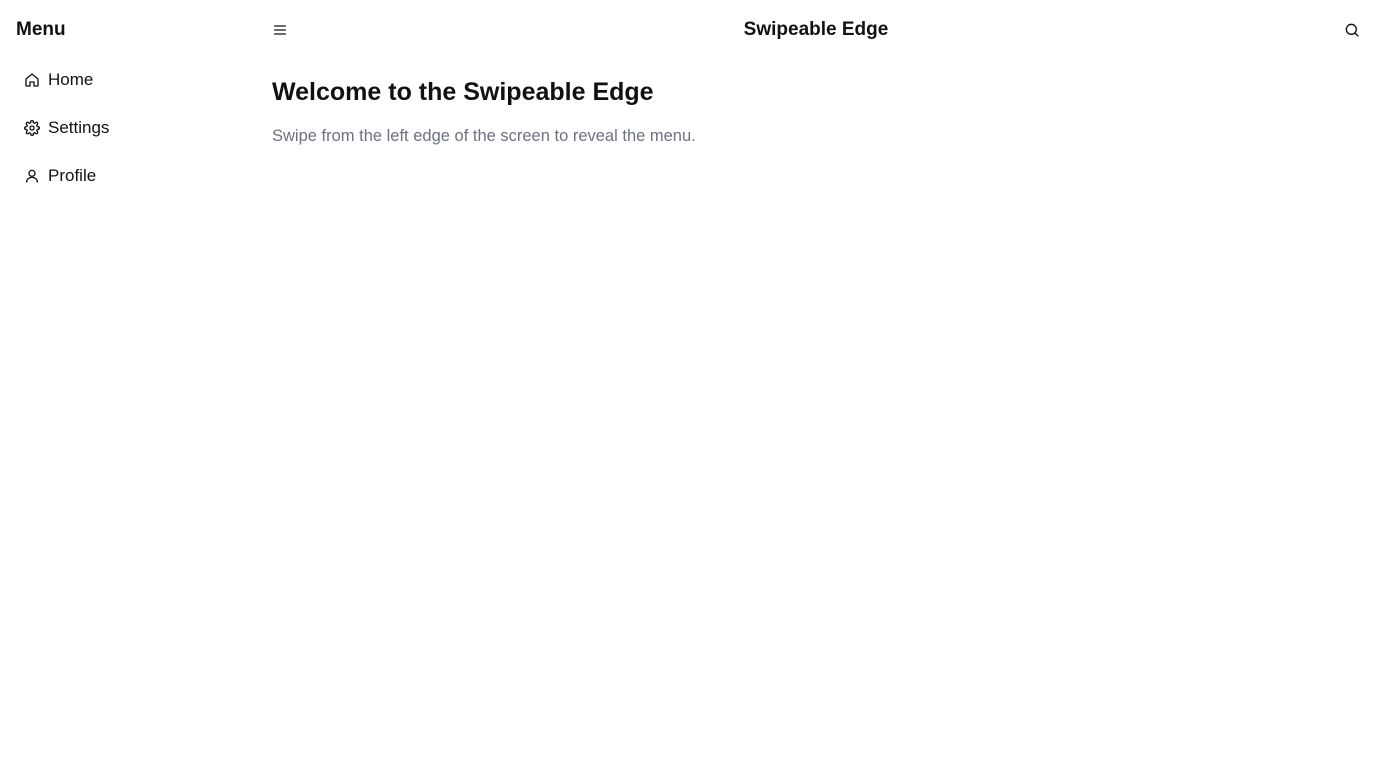 The height and width of the screenshot is (768, 1376). What do you see at coordinates (32, 128) in the screenshot?
I see `gear-icon` at bounding box center [32, 128].